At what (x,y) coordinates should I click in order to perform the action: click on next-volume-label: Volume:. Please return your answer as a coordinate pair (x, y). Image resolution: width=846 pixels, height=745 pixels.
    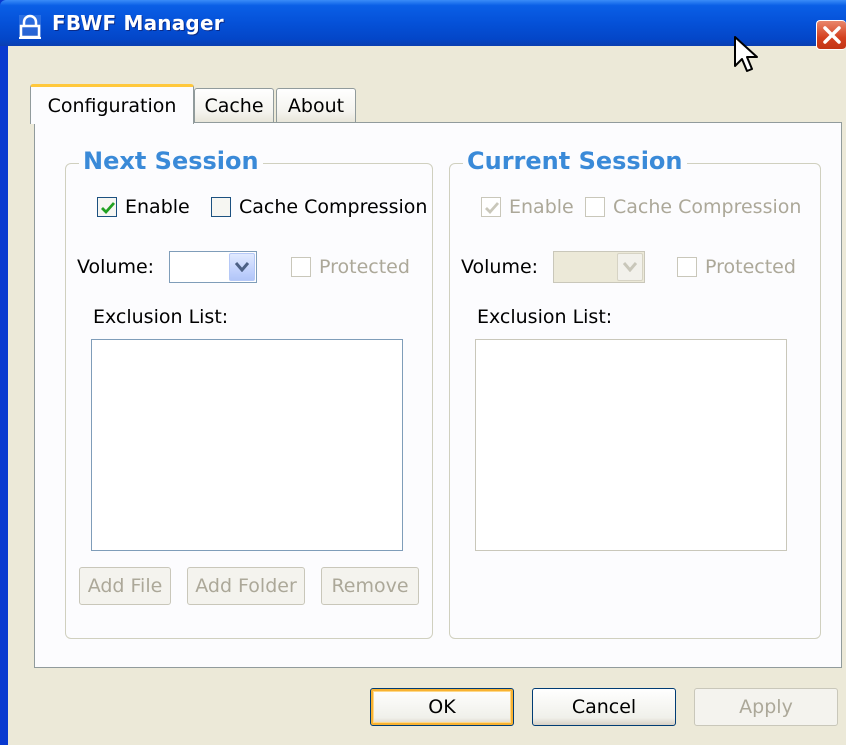
    Looking at the image, I should click on (116, 267).